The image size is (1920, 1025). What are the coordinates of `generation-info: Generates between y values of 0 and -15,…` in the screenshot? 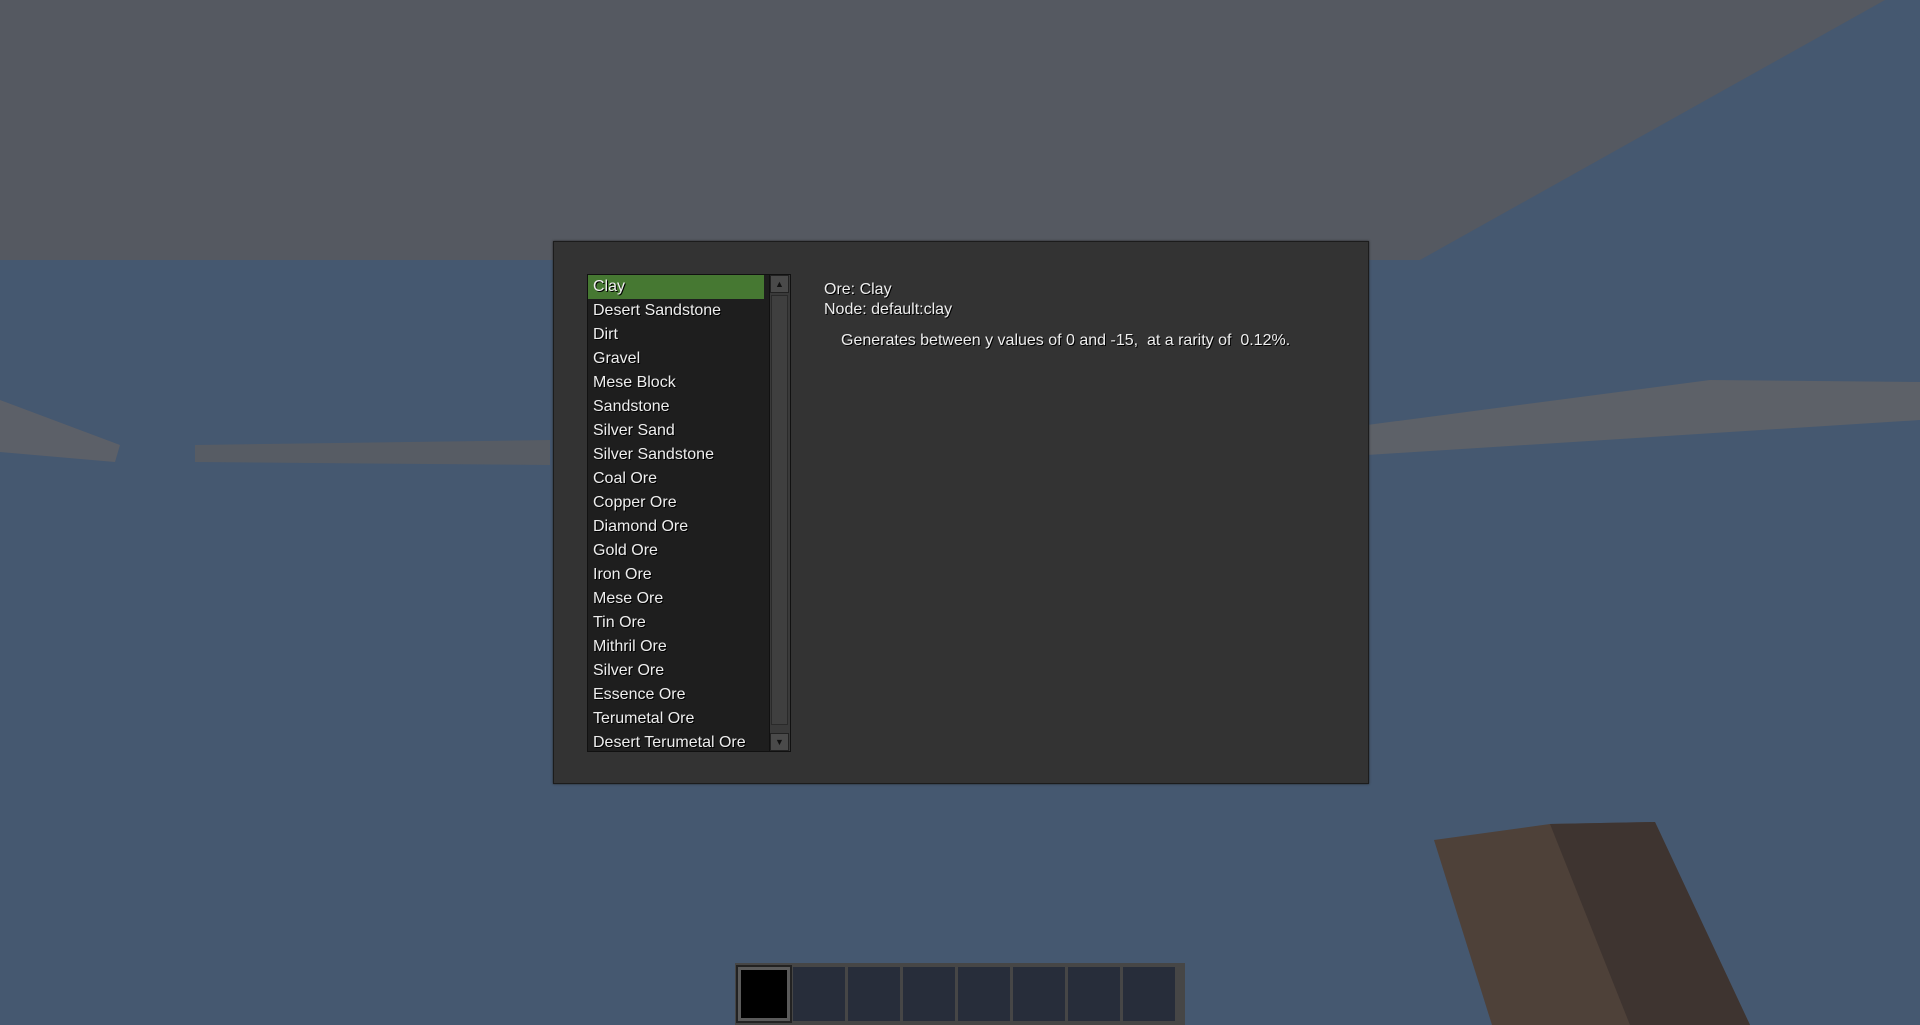 It's located at (1066, 340).